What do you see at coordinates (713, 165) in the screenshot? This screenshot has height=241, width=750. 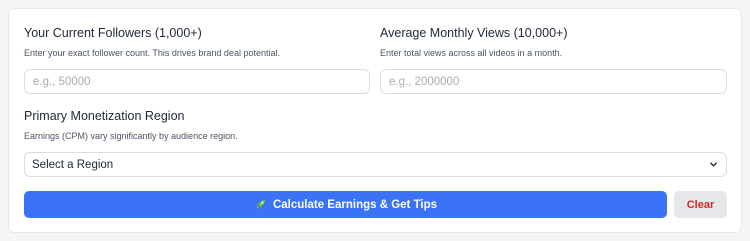 I see `chevron-down-icon` at bounding box center [713, 165].